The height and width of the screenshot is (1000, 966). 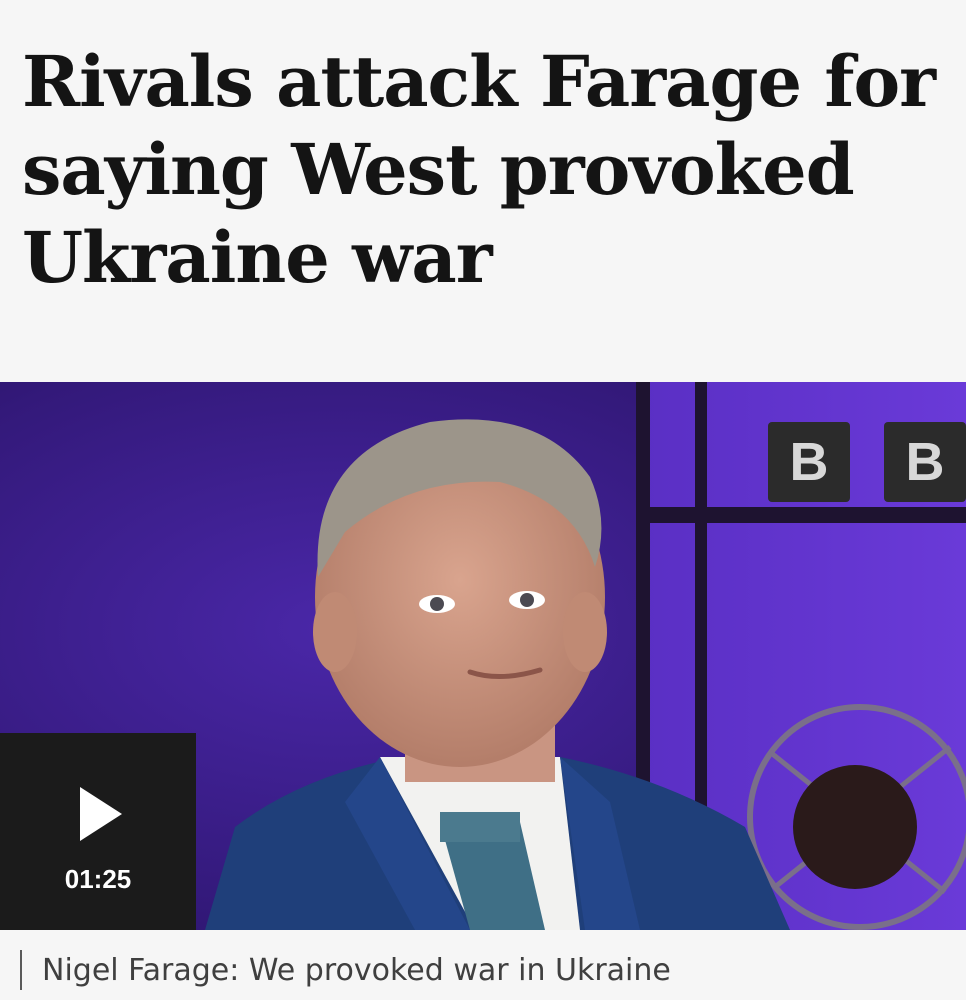 I want to click on play-icon, so click(x=101, y=814).